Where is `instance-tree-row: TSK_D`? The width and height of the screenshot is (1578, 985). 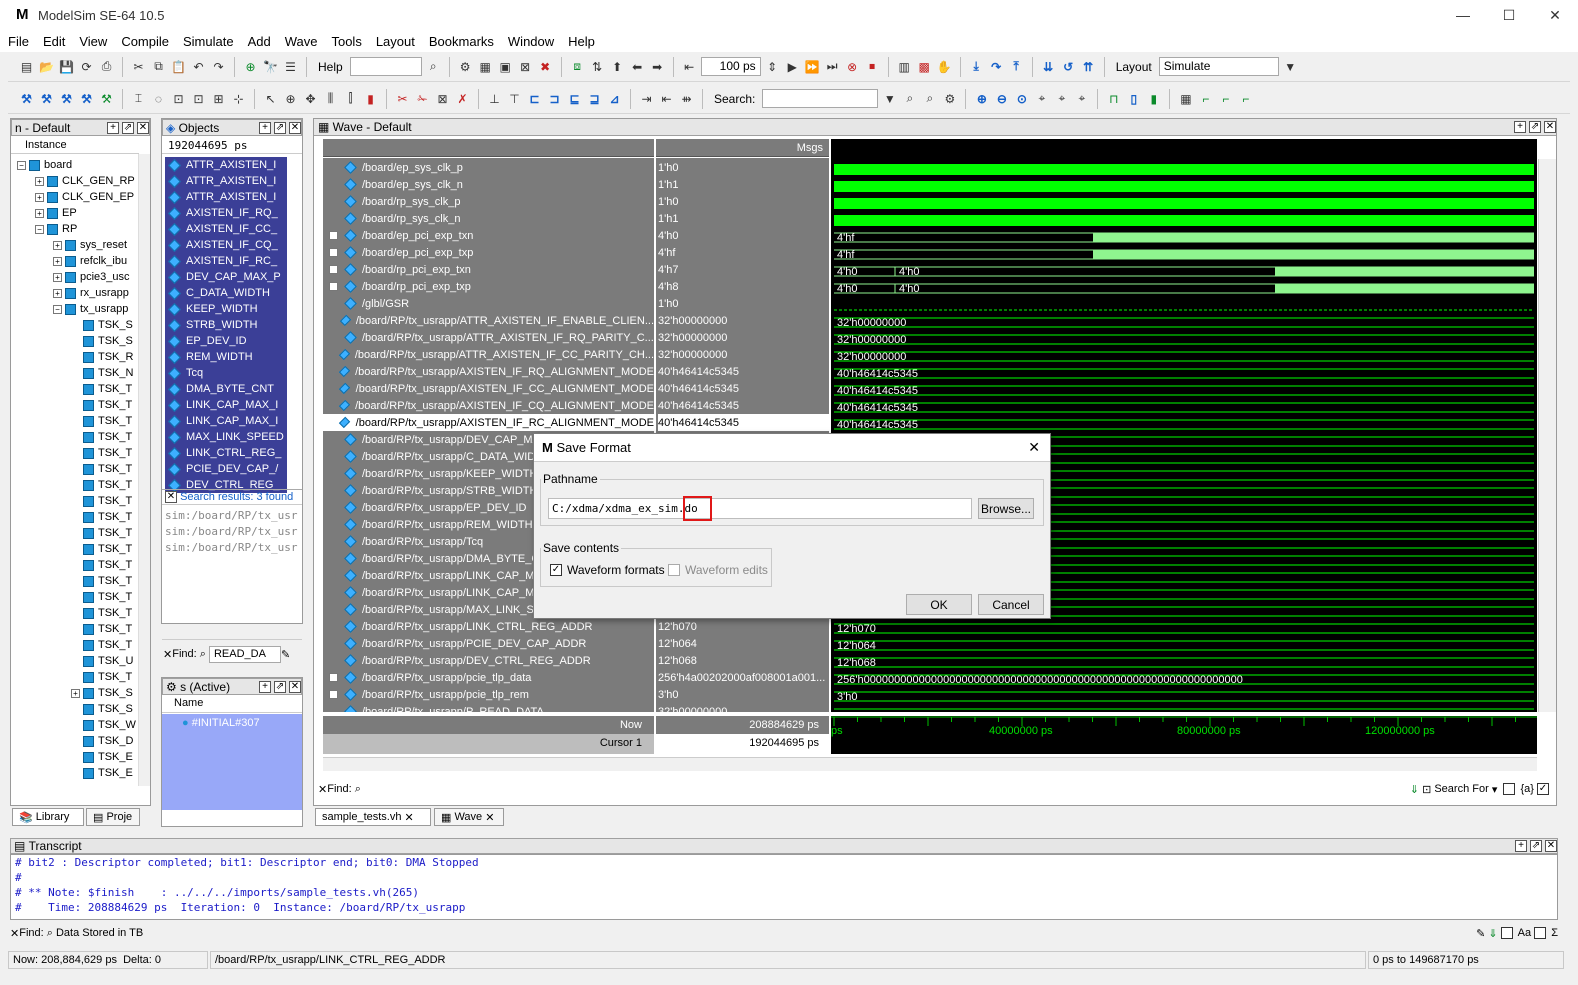
instance-tree-row: TSK_D is located at coordinates (102, 741).